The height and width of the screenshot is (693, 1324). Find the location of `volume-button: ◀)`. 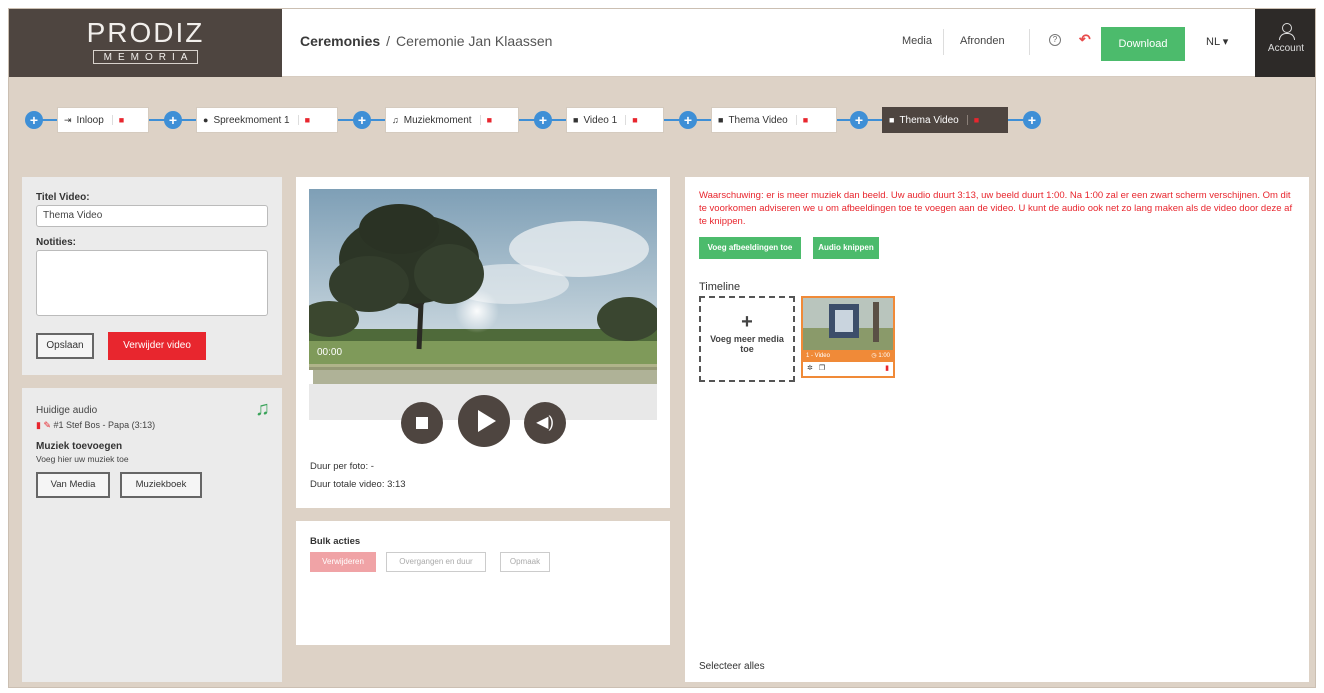

volume-button: ◀) is located at coordinates (545, 423).